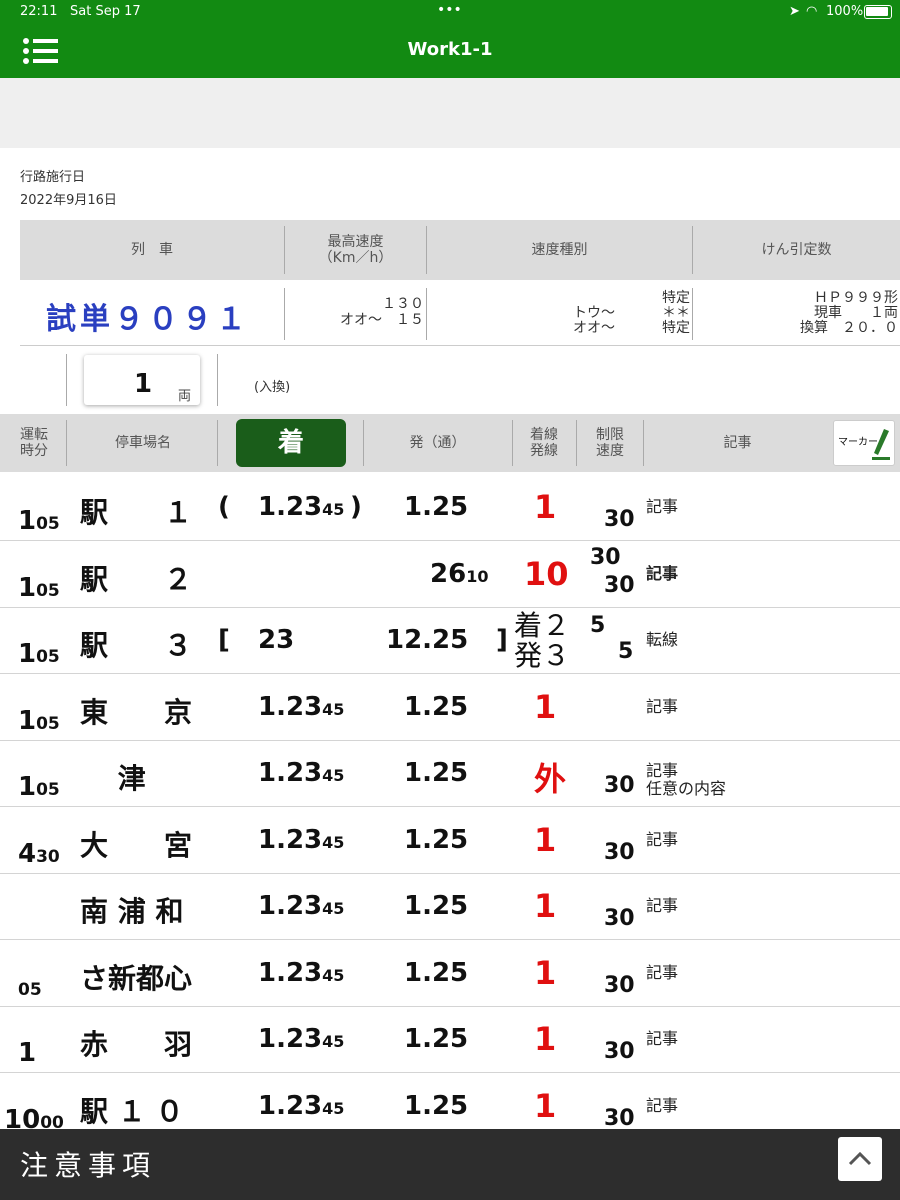  What do you see at coordinates (88, 1165) in the screenshot?
I see `footer-title: 注意事項` at bounding box center [88, 1165].